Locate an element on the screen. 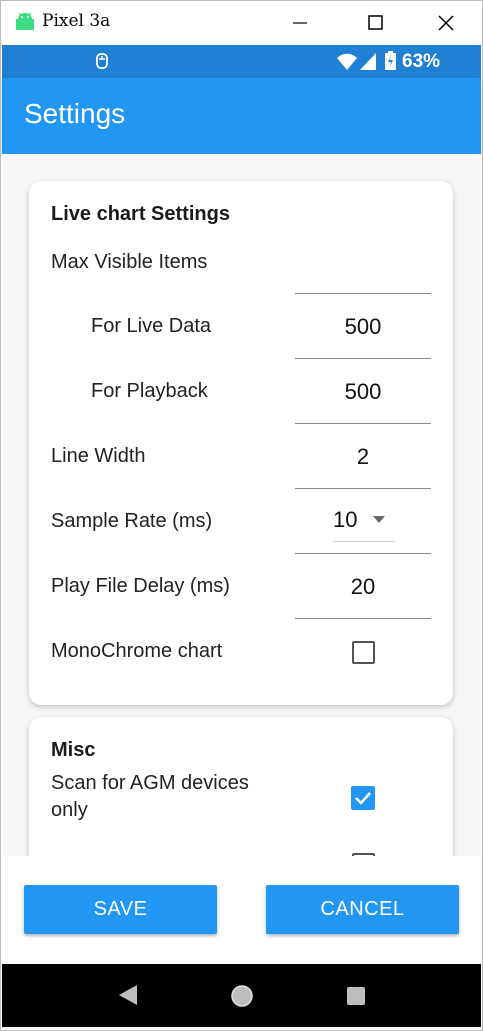 The image size is (483, 1031). check-icon is located at coordinates (363, 798).